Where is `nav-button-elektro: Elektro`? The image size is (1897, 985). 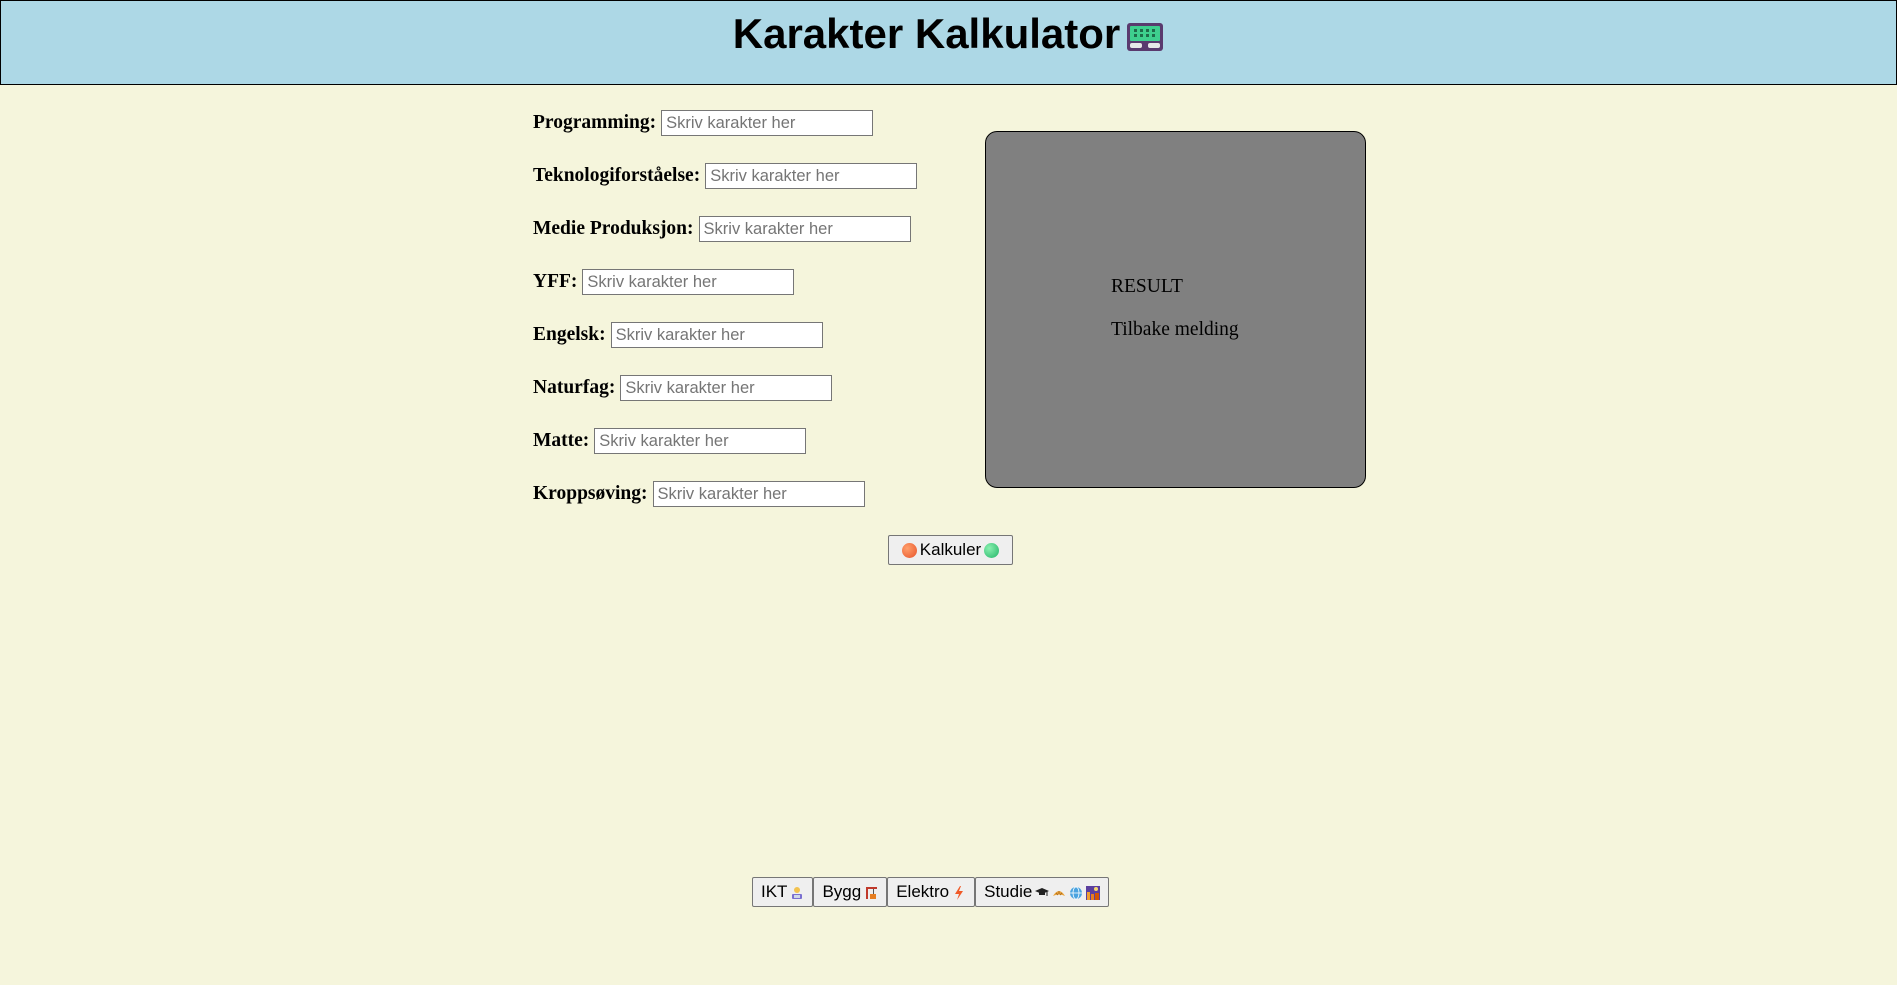 nav-button-elektro: Elektro is located at coordinates (931, 892).